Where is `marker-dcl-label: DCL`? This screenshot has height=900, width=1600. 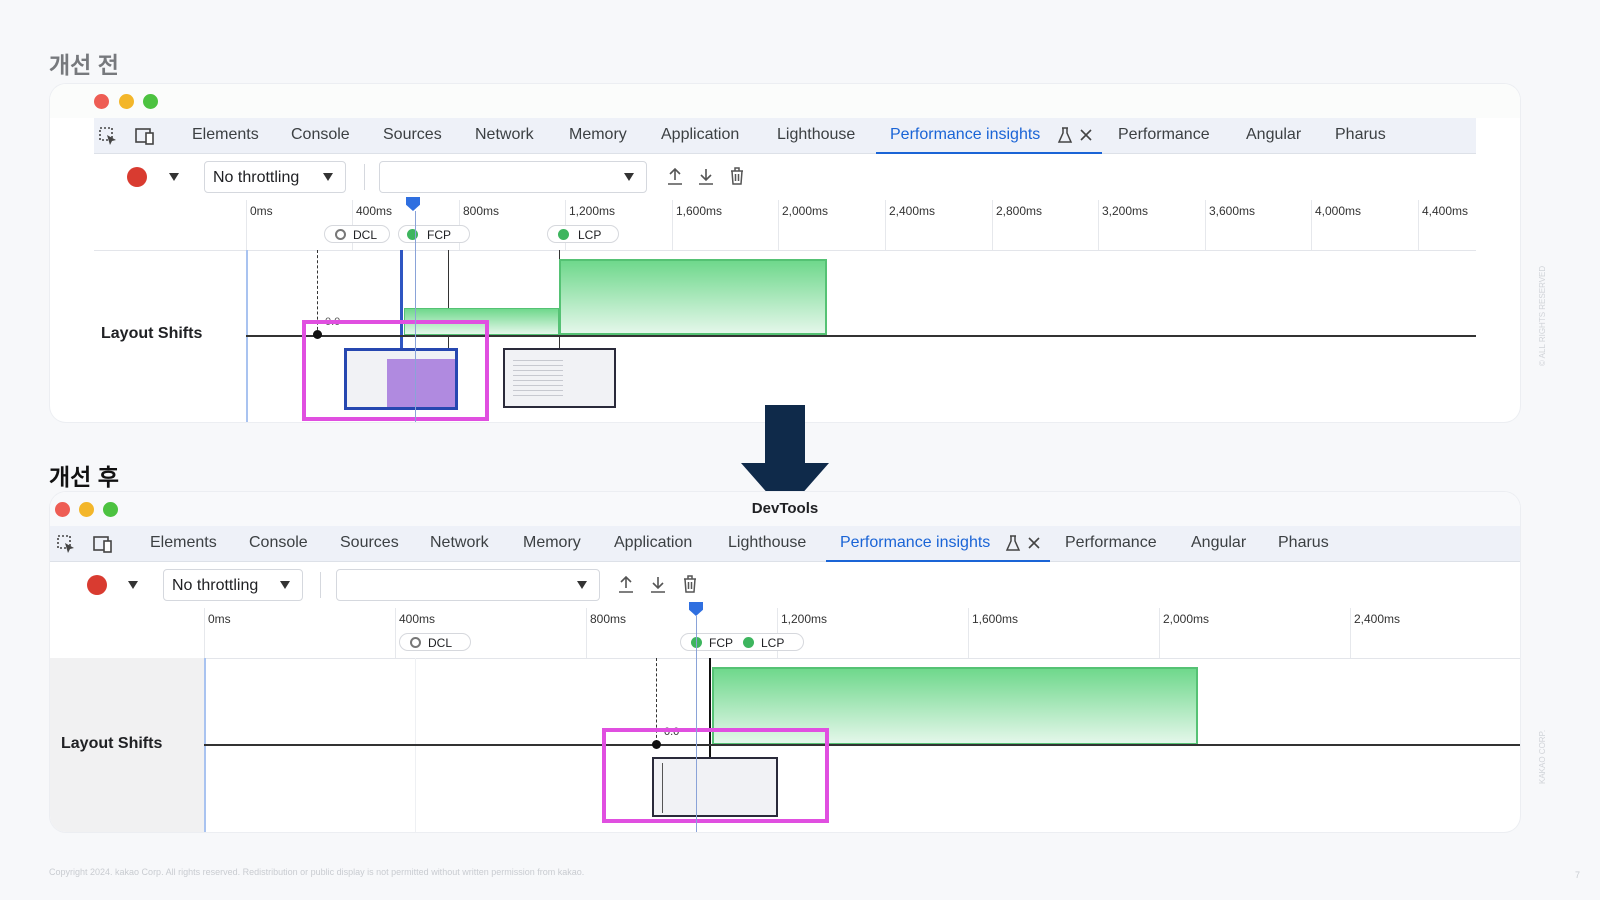
marker-dcl-label: DCL is located at coordinates (365, 235).